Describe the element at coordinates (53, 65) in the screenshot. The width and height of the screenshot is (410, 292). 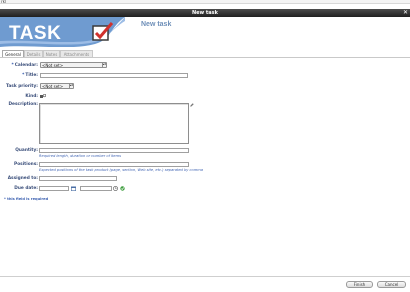
I see `calendar-select-value: <Not set>` at that location.